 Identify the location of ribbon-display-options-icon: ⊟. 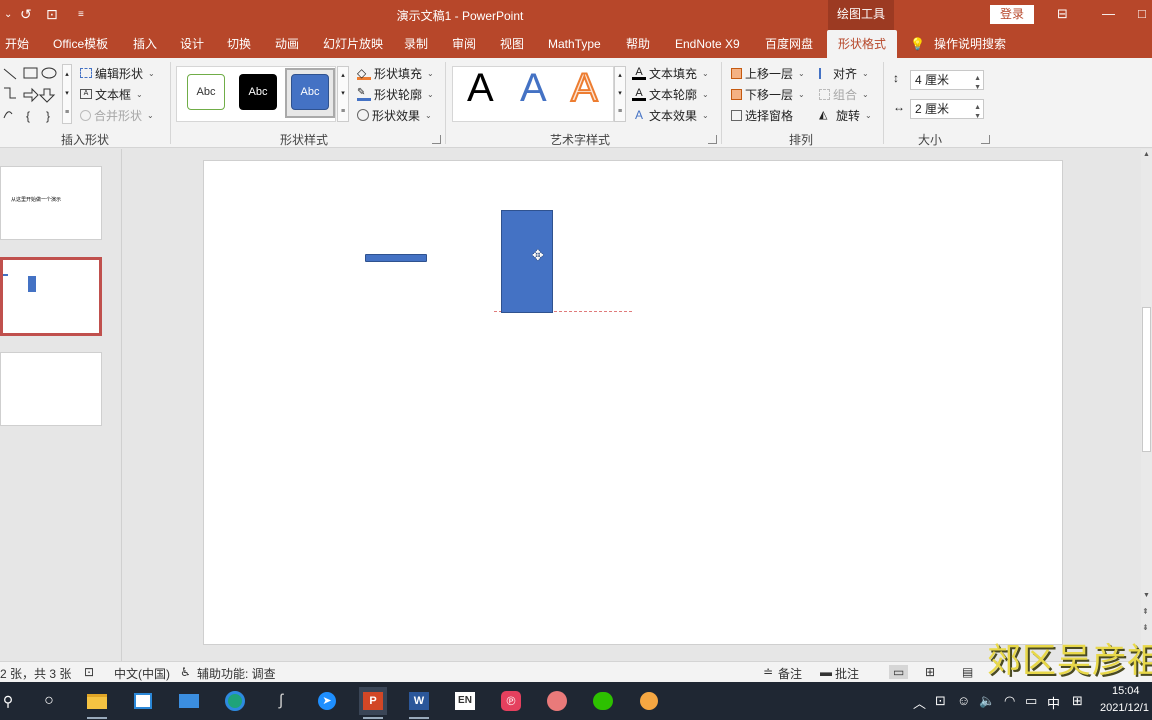
(1062, 14).